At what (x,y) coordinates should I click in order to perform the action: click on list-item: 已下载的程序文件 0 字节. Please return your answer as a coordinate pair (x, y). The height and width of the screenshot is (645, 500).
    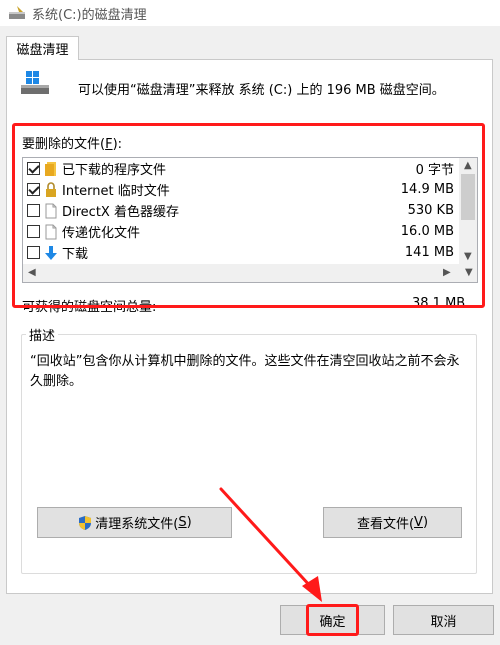
    Looking at the image, I should click on (241, 168).